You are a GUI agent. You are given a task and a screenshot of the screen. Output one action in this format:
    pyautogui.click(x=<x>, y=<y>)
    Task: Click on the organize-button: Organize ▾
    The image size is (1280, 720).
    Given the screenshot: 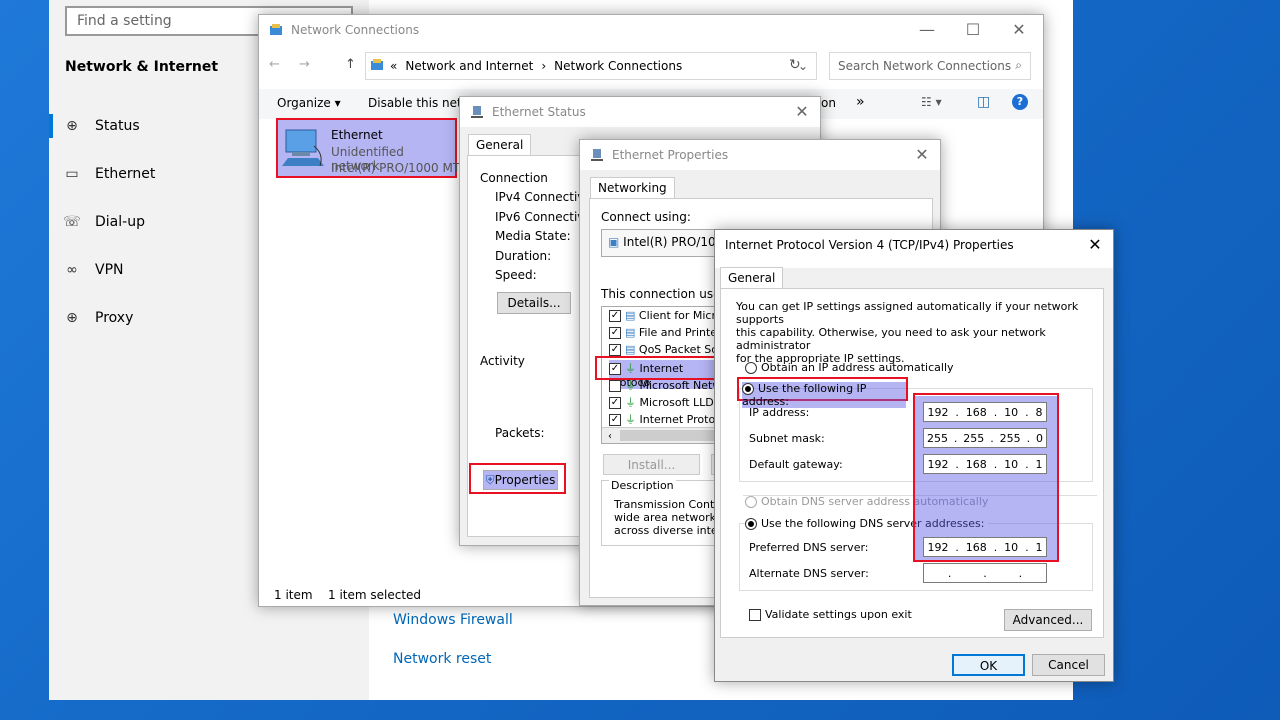 What is the action you would take?
    pyautogui.click(x=309, y=103)
    